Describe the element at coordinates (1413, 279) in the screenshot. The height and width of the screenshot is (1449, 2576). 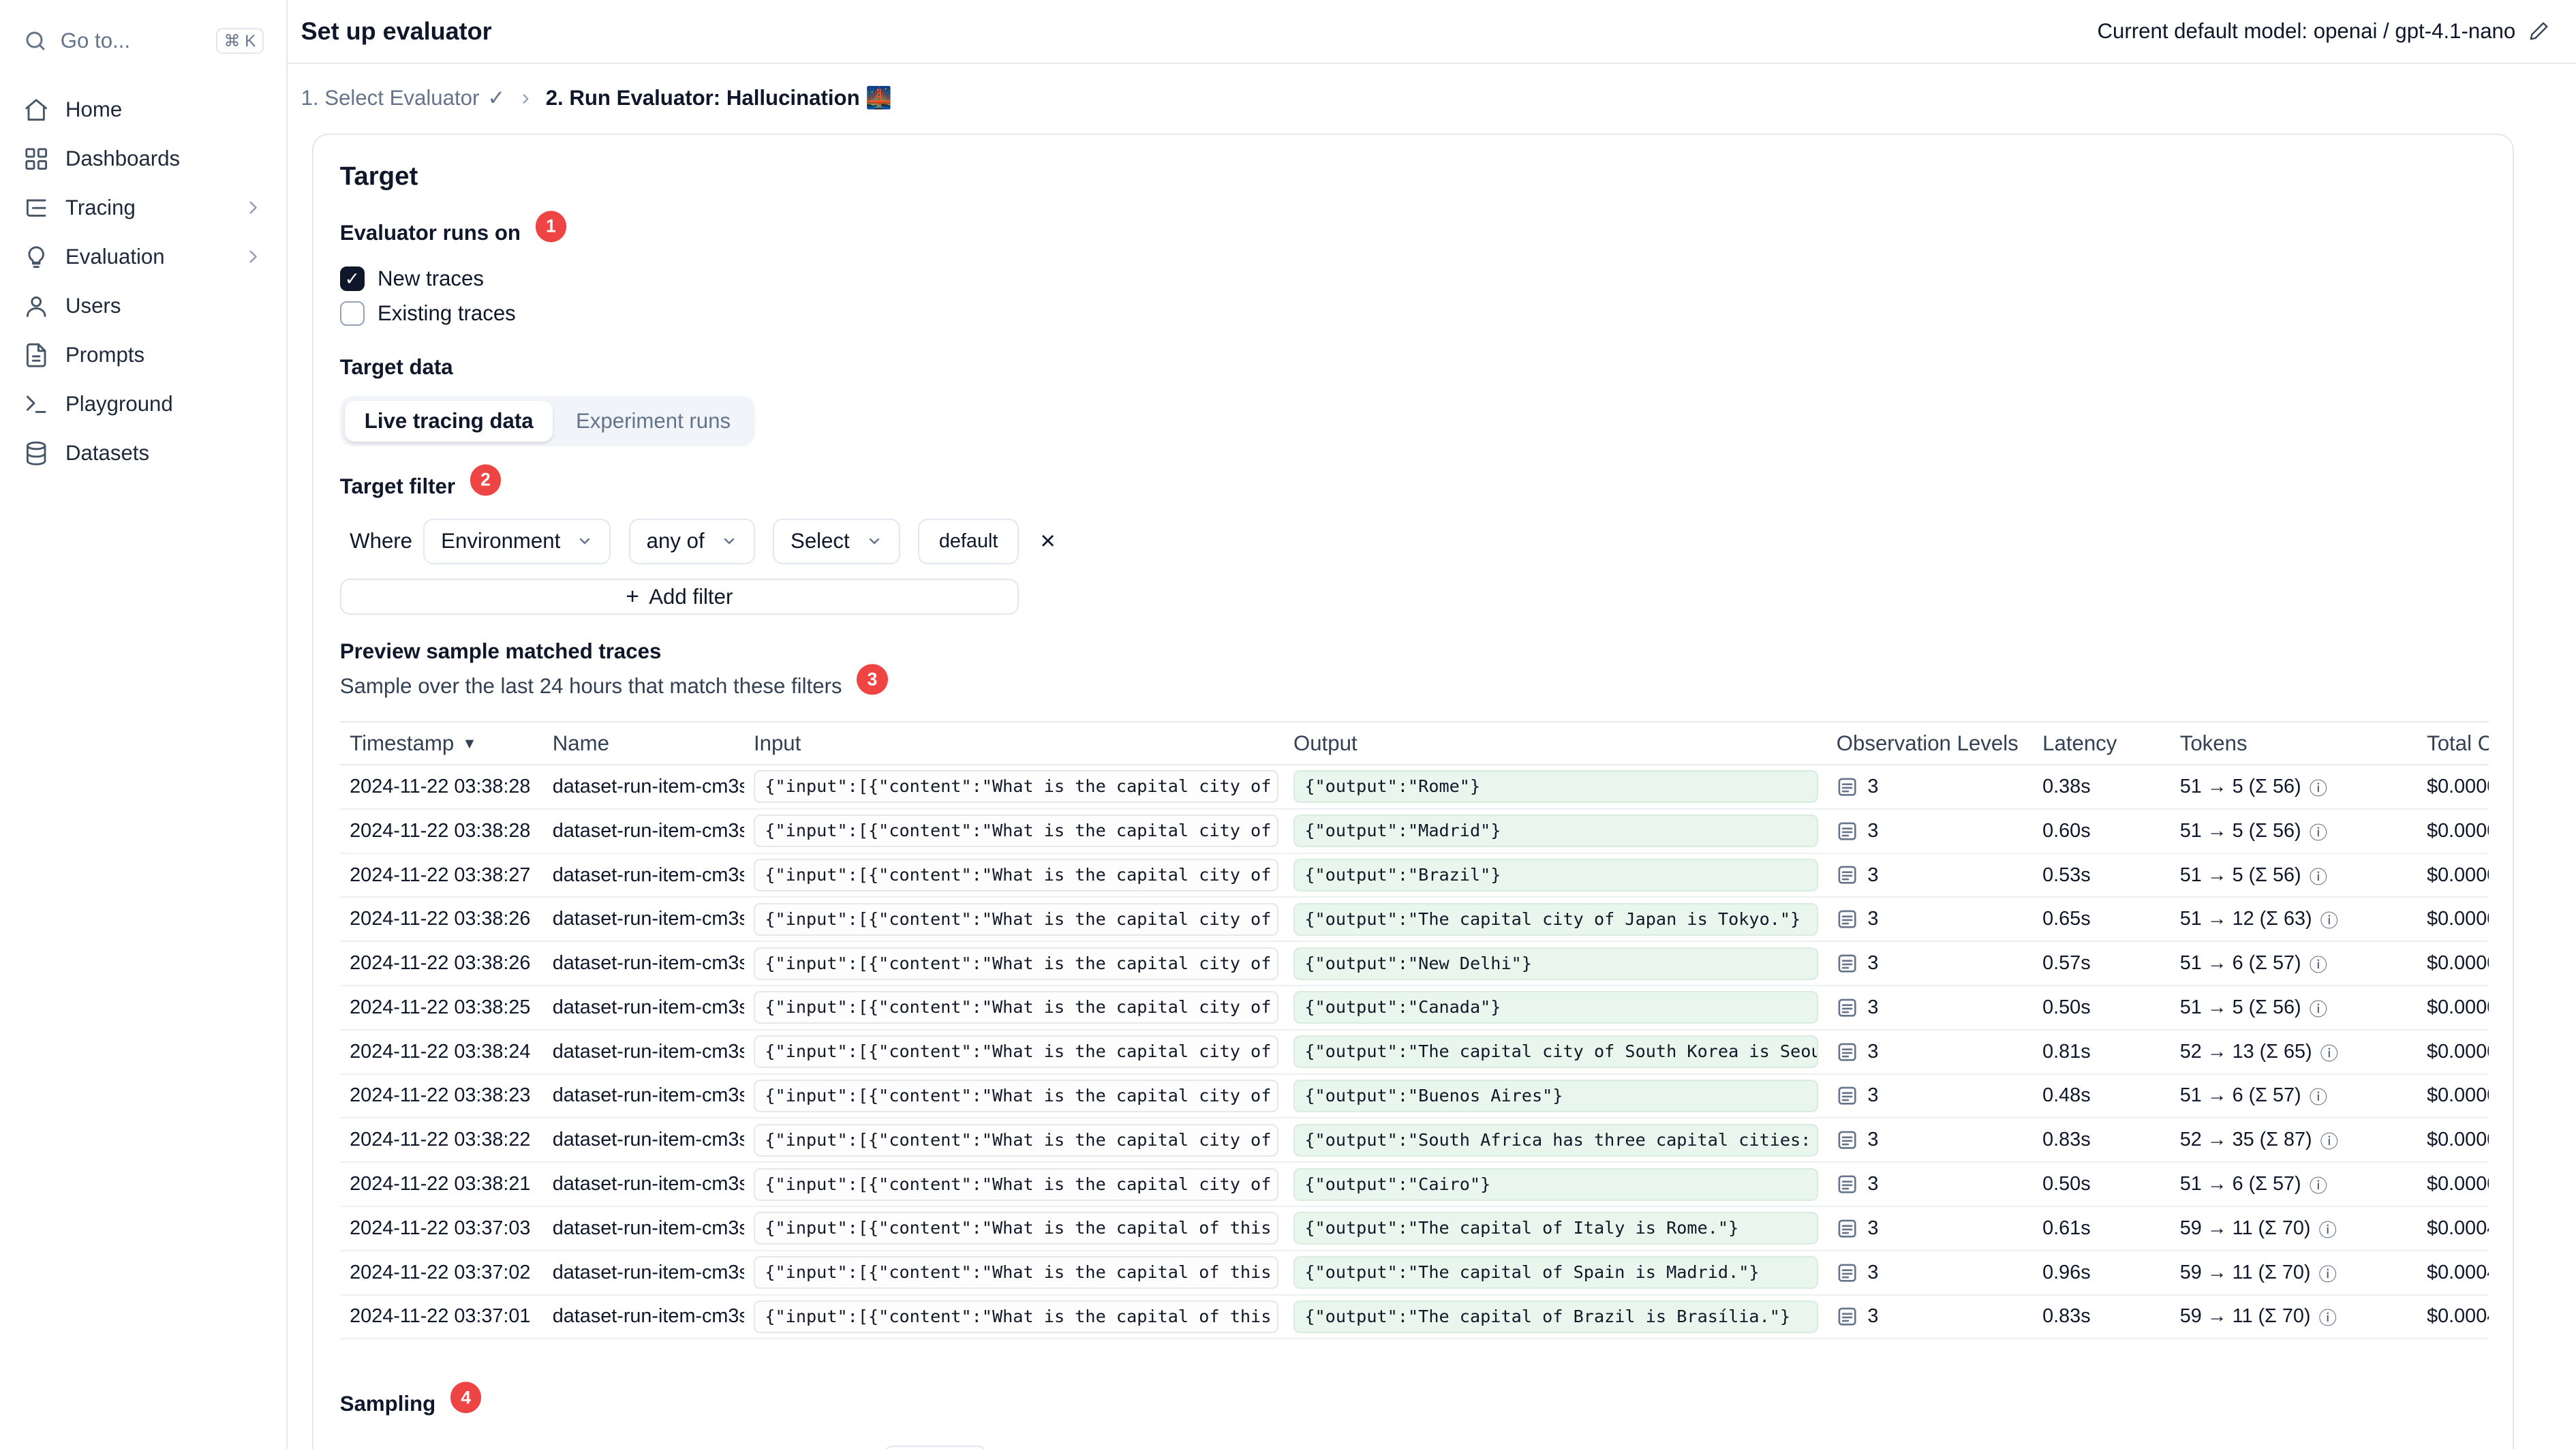
I see `checkbox-new-traces: ✓ New traces` at that location.